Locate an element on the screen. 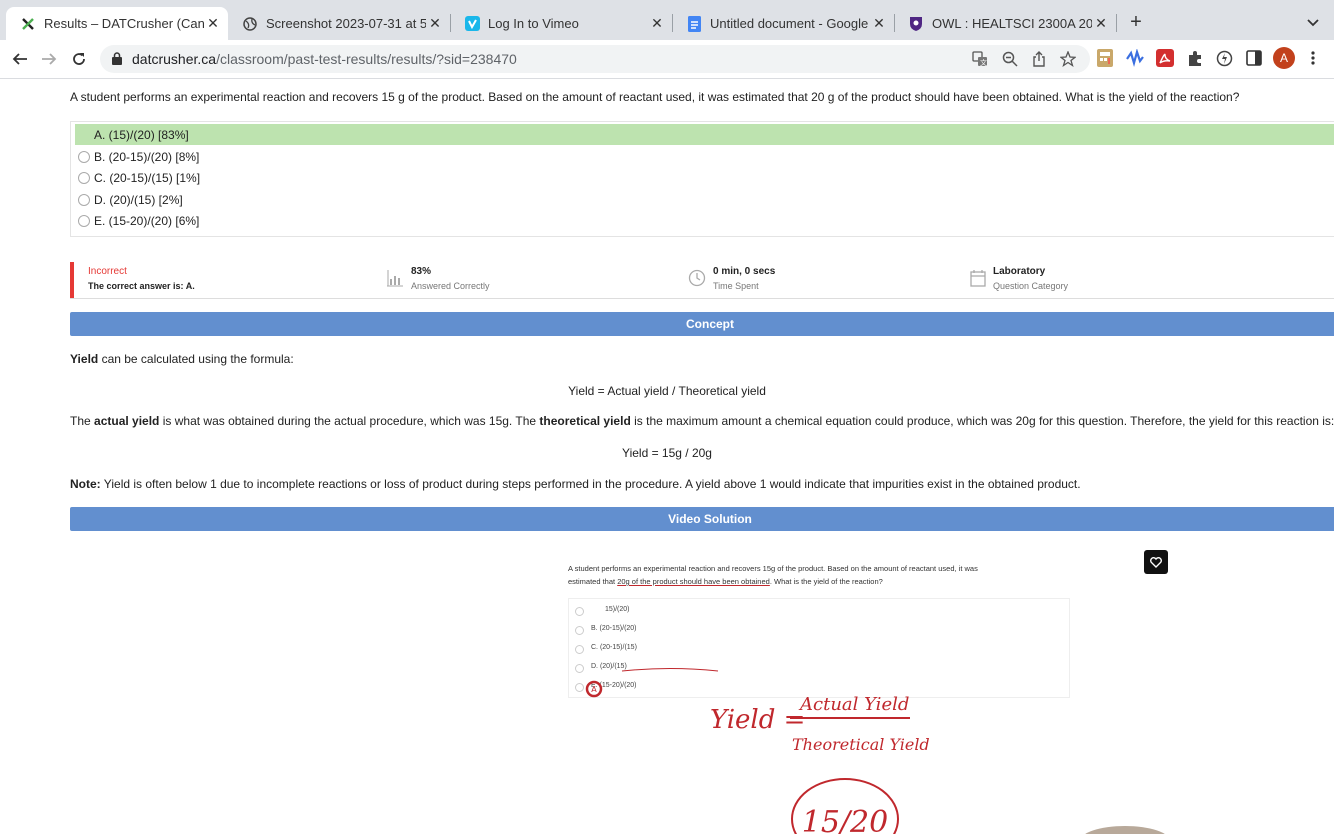 The height and width of the screenshot is (834, 1334). tab-owl: OWL : HEALTSCI 2300A 200 S ✕ is located at coordinates (1005, 23).